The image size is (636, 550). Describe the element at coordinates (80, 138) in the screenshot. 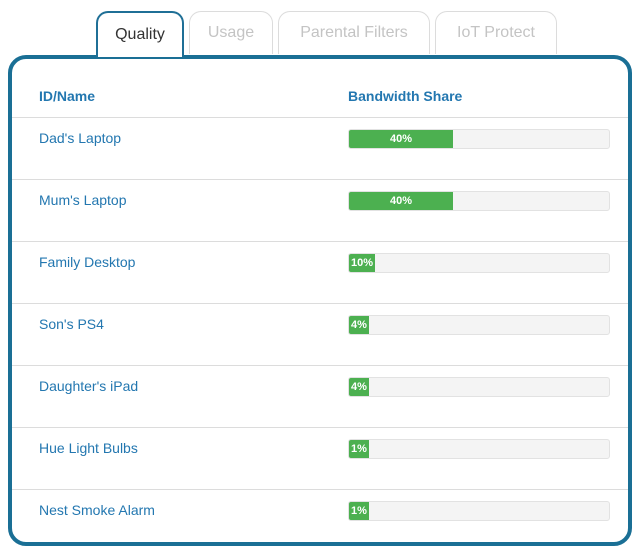

I see `device-name-link: Dad's Laptop` at that location.